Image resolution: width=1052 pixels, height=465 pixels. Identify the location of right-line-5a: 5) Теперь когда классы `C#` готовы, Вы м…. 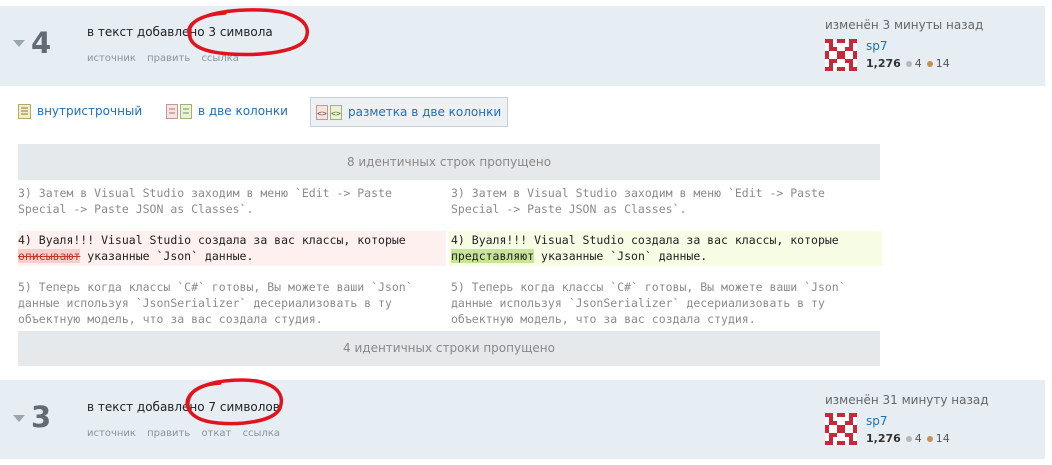
(648, 287).